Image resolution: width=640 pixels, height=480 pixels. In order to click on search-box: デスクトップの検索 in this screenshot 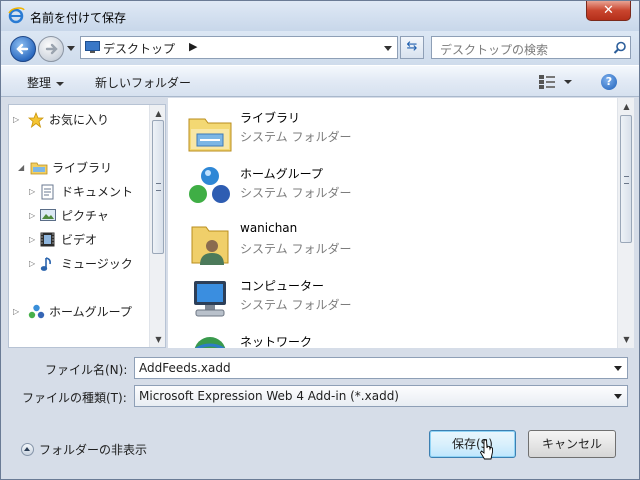, I will do `click(531, 47)`.